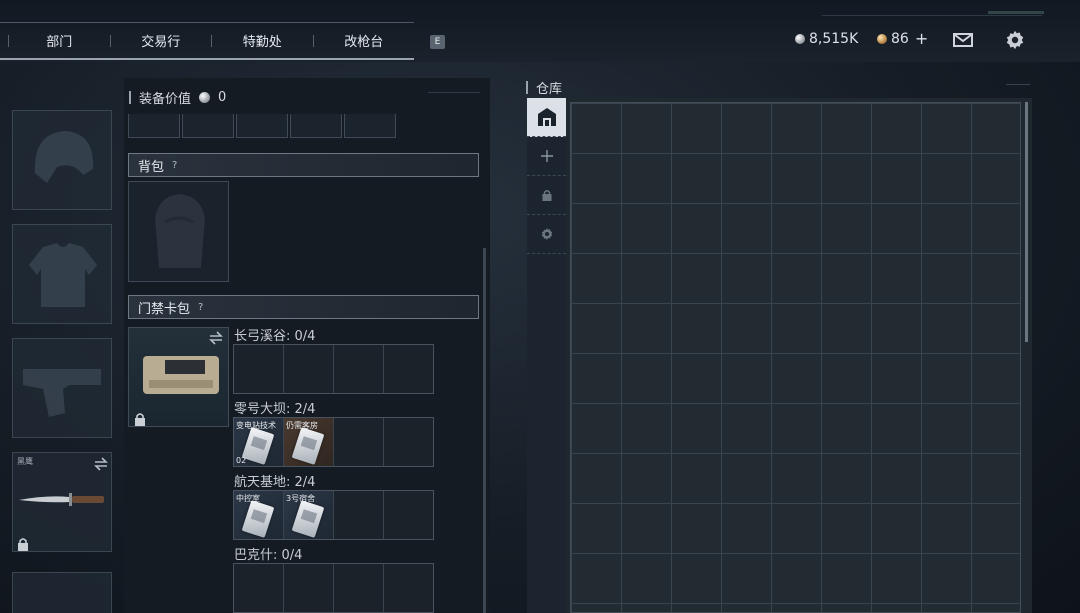 This screenshot has width=1080, height=613. What do you see at coordinates (549, 89) in the screenshot?
I see `warehouse-title: 仓库` at bounding box center [549, 89].